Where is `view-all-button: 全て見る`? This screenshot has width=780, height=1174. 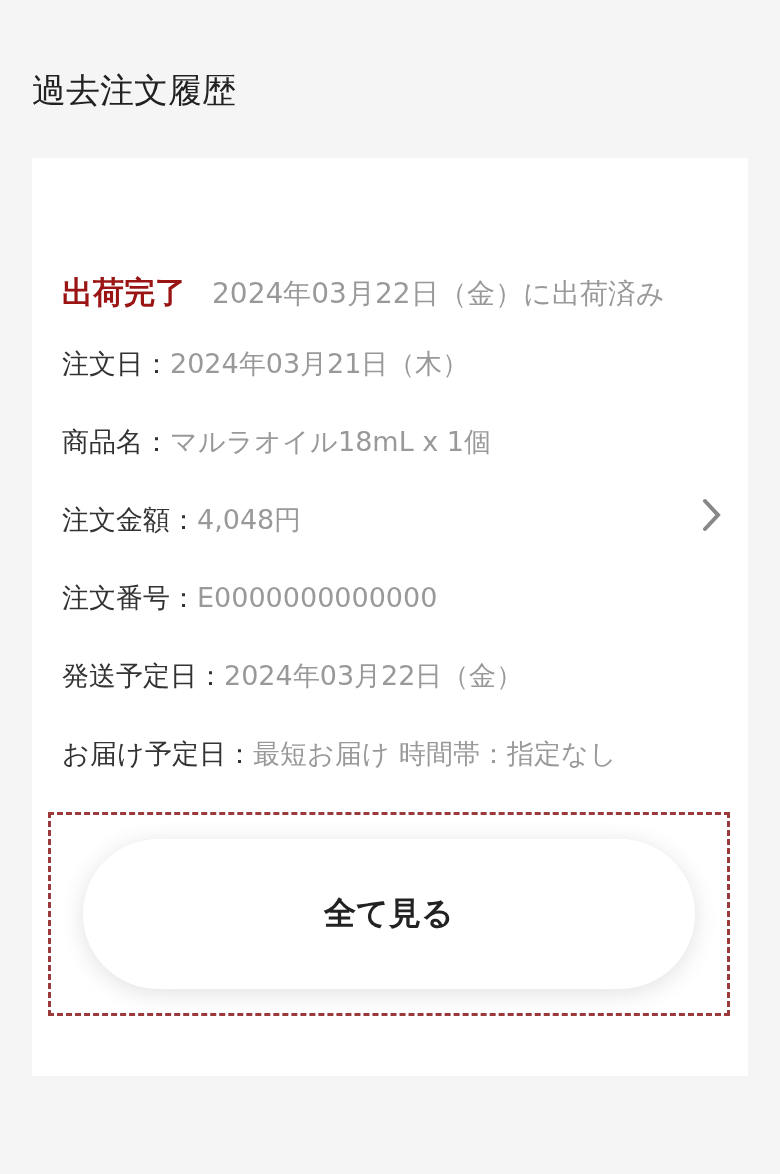 view-all-button: 全て見る is located at coordinates (389, 914).